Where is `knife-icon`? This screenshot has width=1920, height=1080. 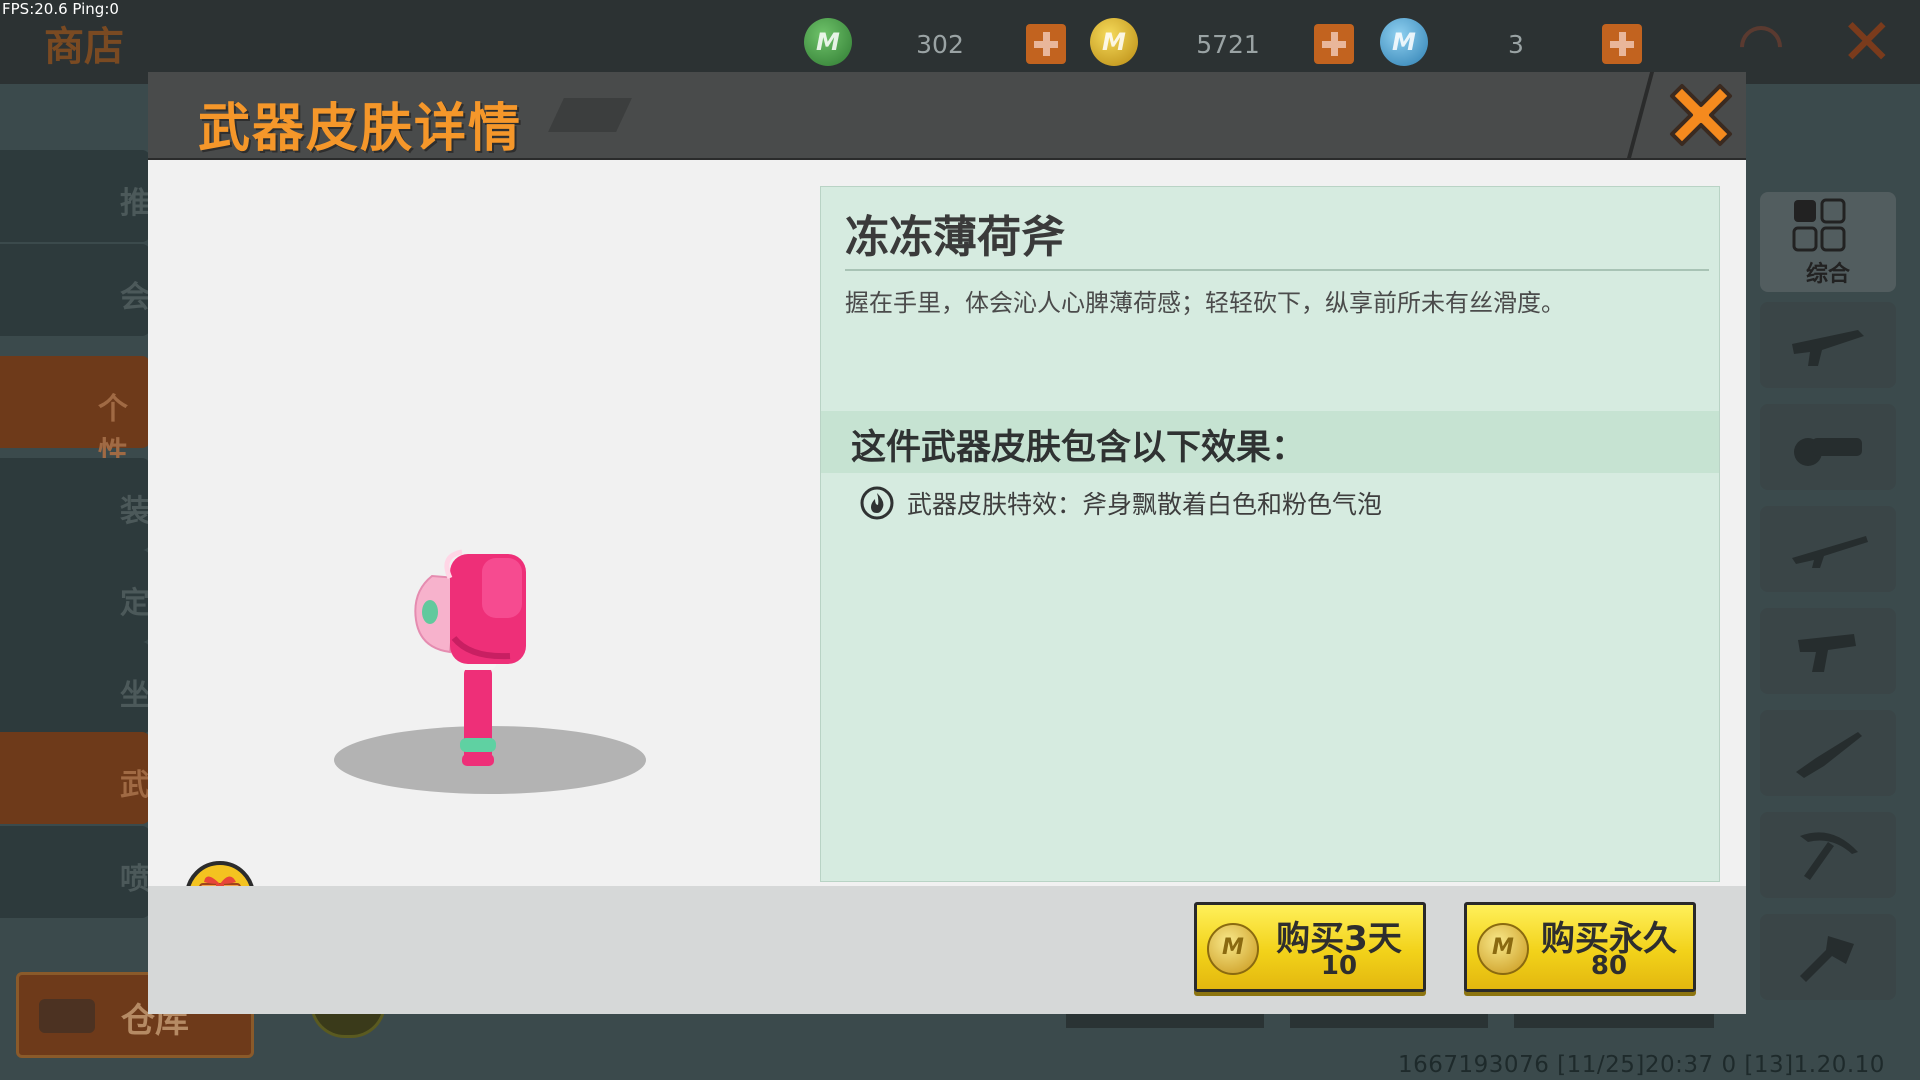
knife-icon is located at coordinates (1829, 755).